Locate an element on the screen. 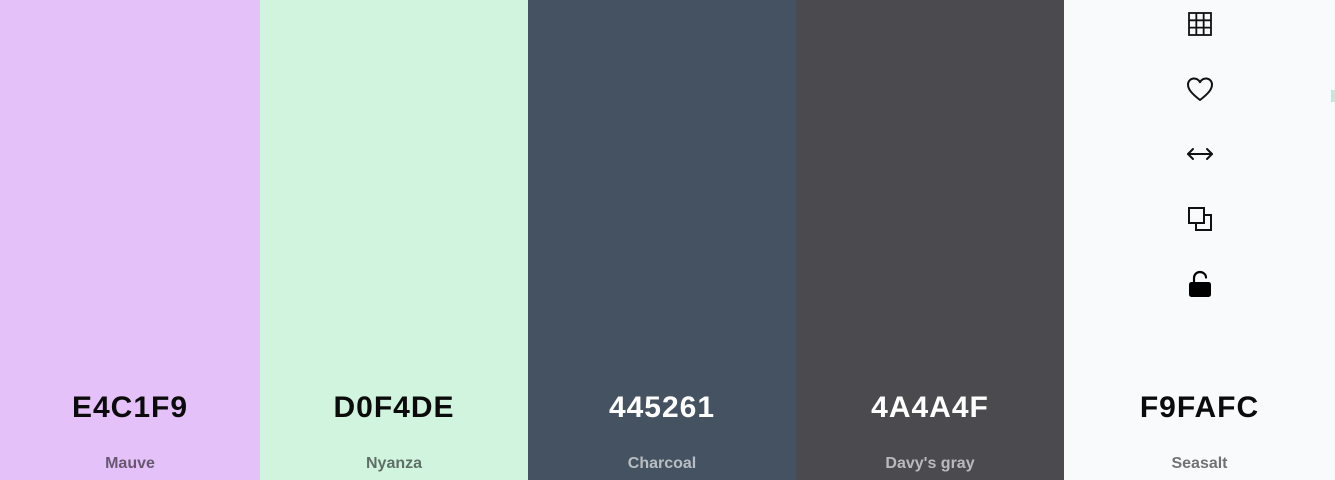 This screenshot has width=1335, height=480. favorite-button is located at coordinates (1200, 89).